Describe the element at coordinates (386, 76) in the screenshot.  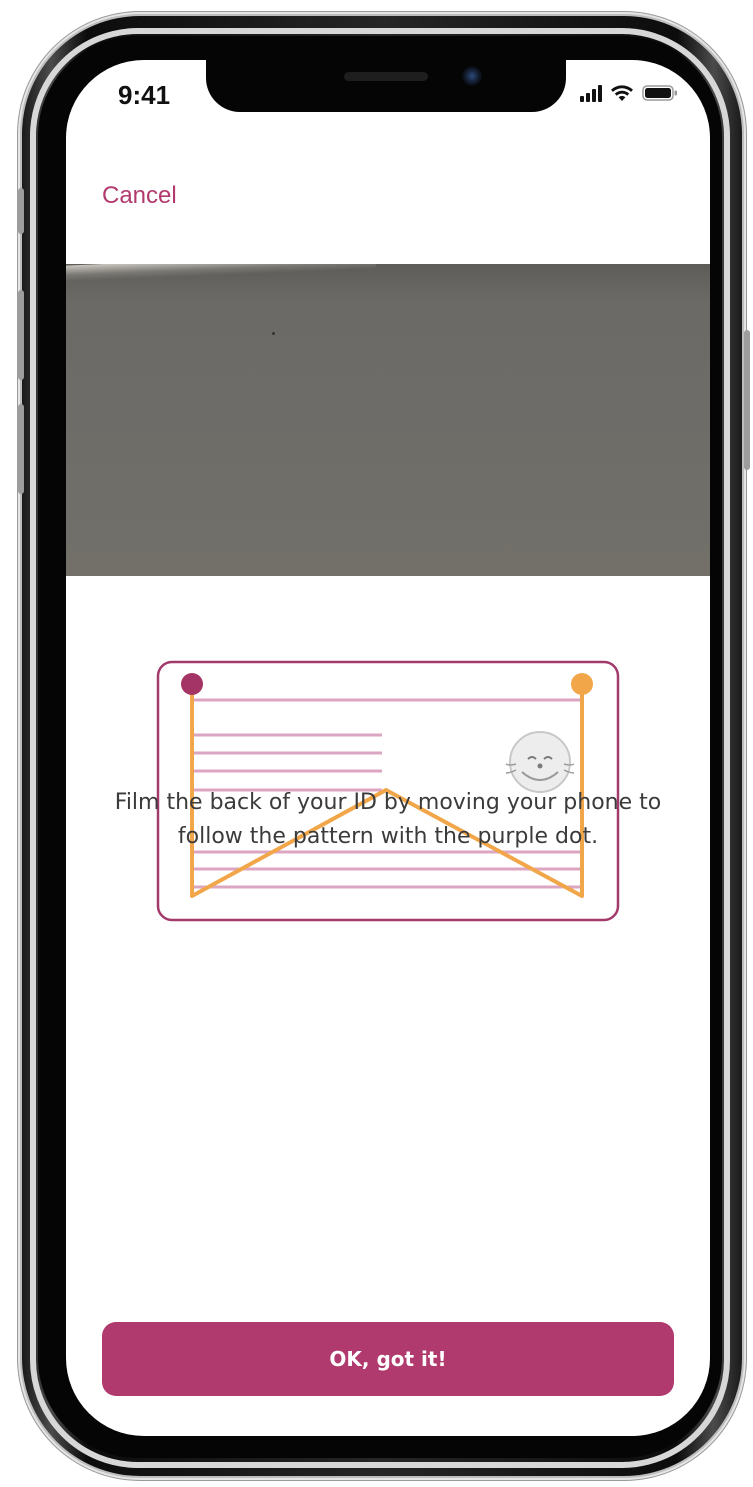
I see `earpiece-speaker` at that location.